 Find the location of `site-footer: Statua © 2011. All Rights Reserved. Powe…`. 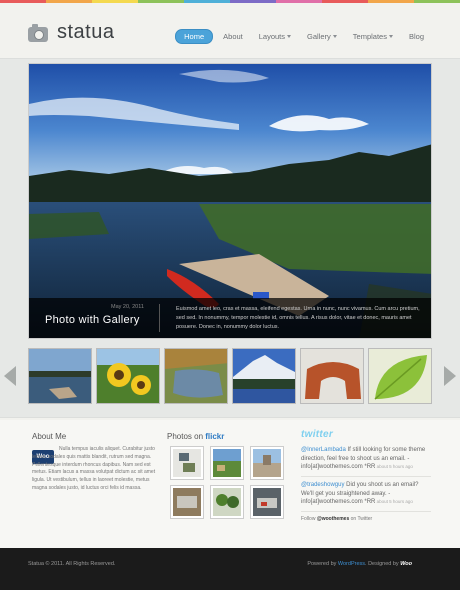

site-footer: Statua © 2011. All Rights Reserved. Powe… is located at coordinates (230, 569).